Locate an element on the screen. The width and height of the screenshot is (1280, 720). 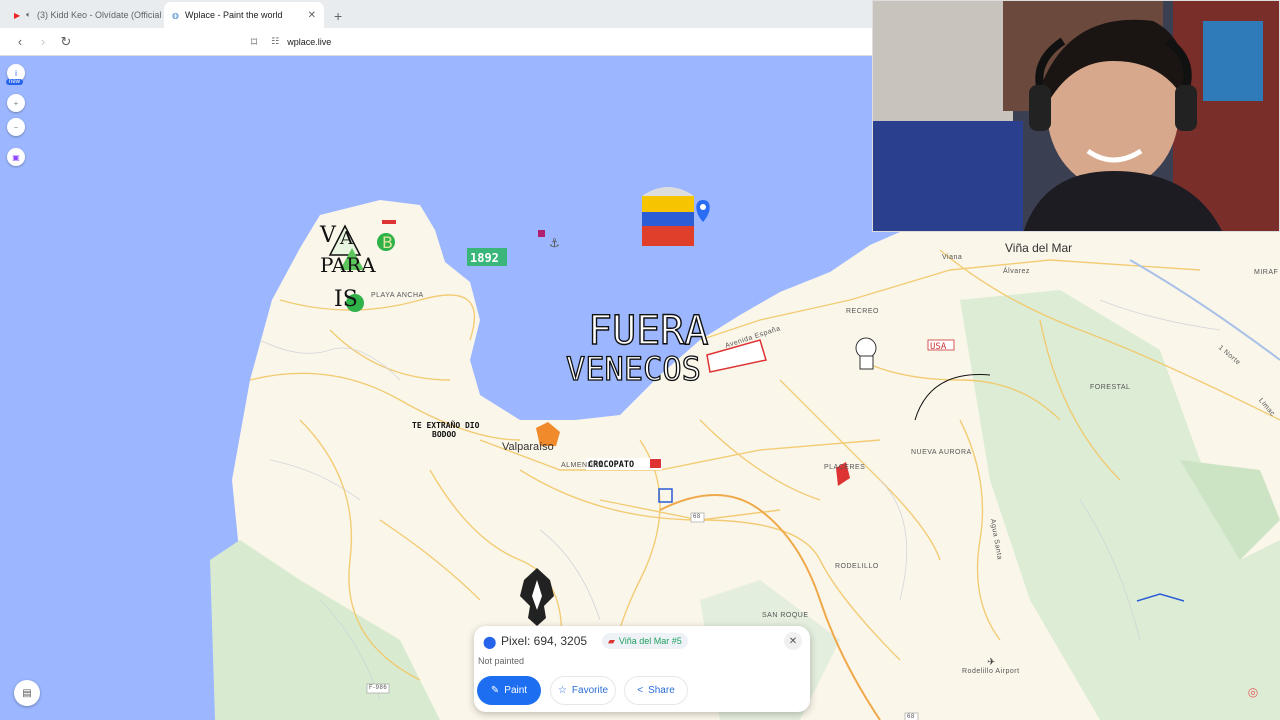
art-year-badge: 1892 is located at coordinates (487, 257).